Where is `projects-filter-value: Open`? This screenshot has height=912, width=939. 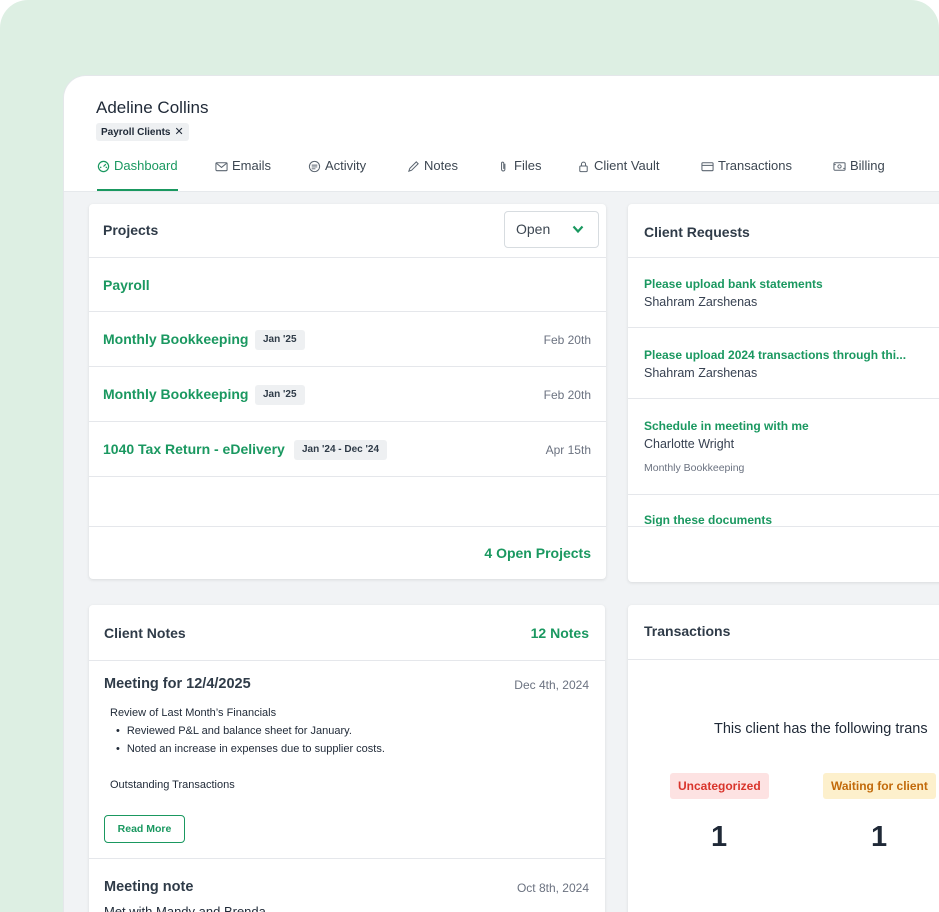 projects-filter-value: Open is located at coordinates (533, 229).